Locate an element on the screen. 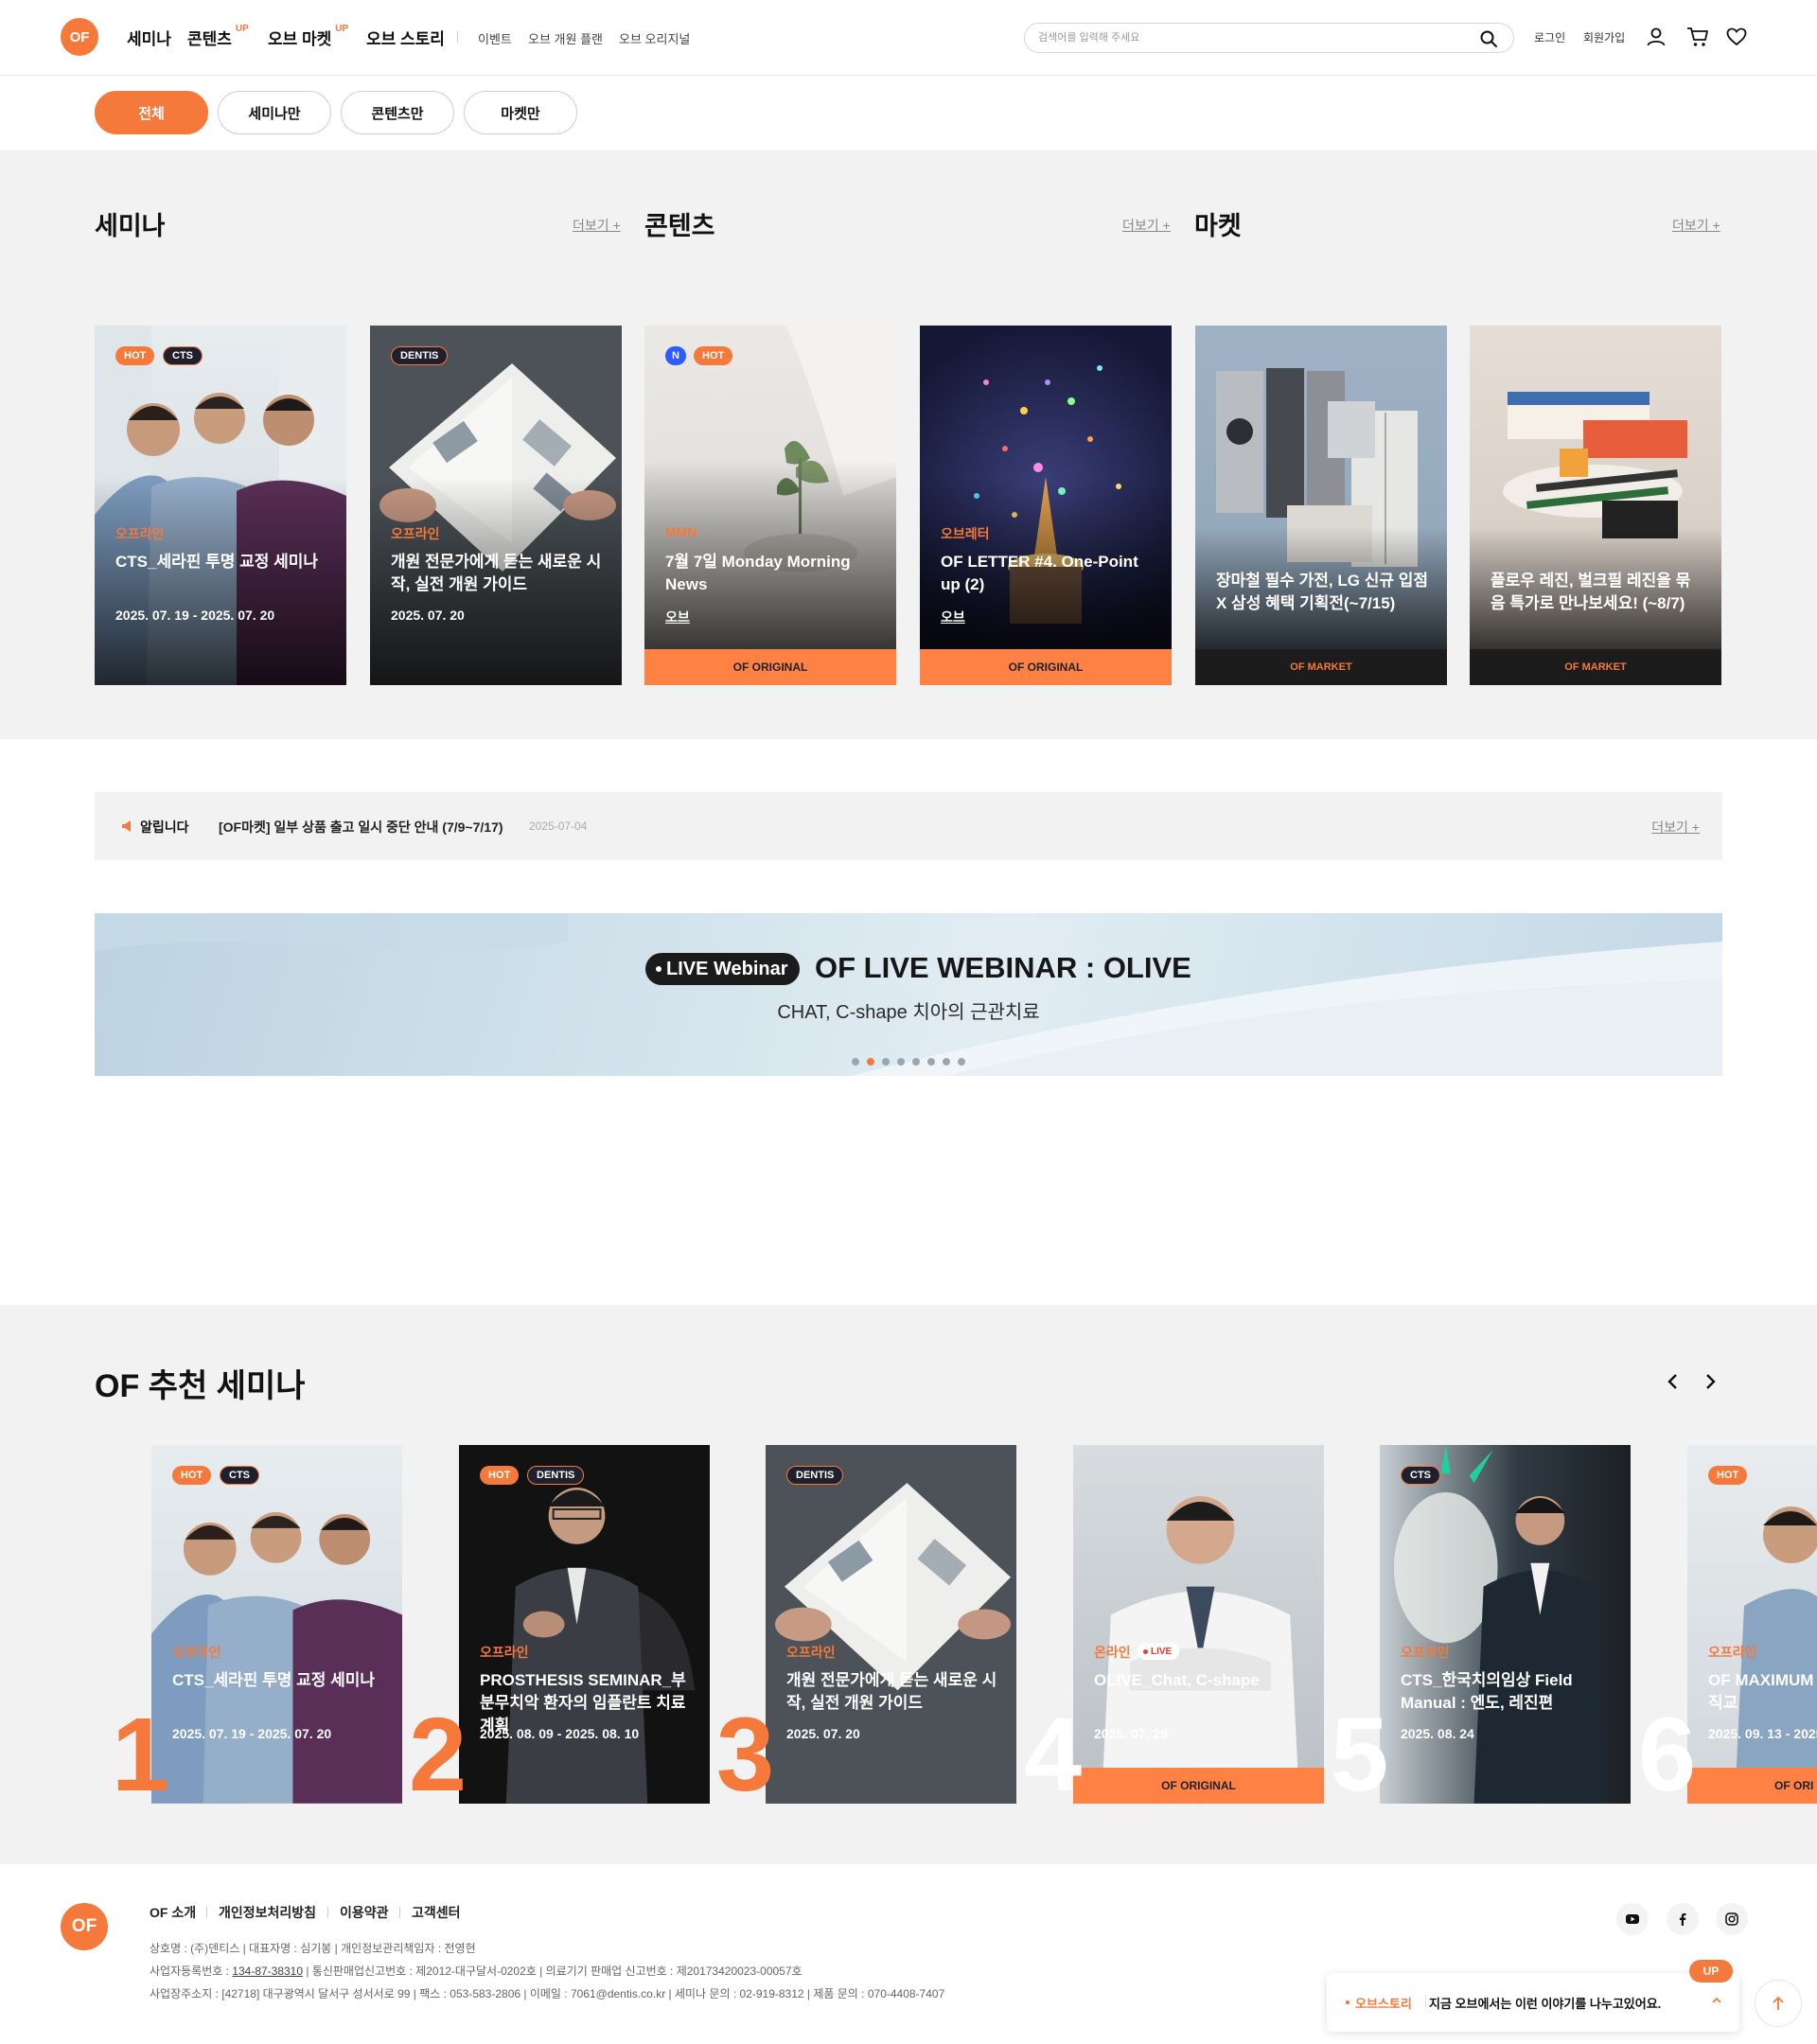 This screenshot has height=2044, width=1817. market-more-link: 더보기 + is located at coordinates (1696, 225).